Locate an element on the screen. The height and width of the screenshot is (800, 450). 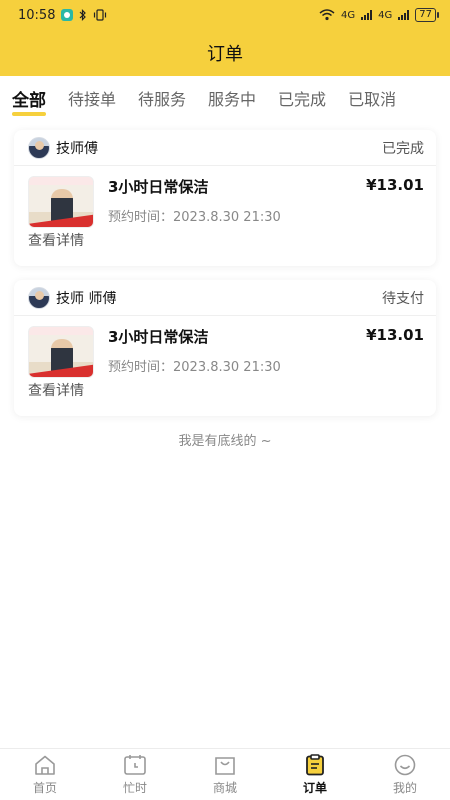
order-status: 已完成 is located at coordinates (403, 148).